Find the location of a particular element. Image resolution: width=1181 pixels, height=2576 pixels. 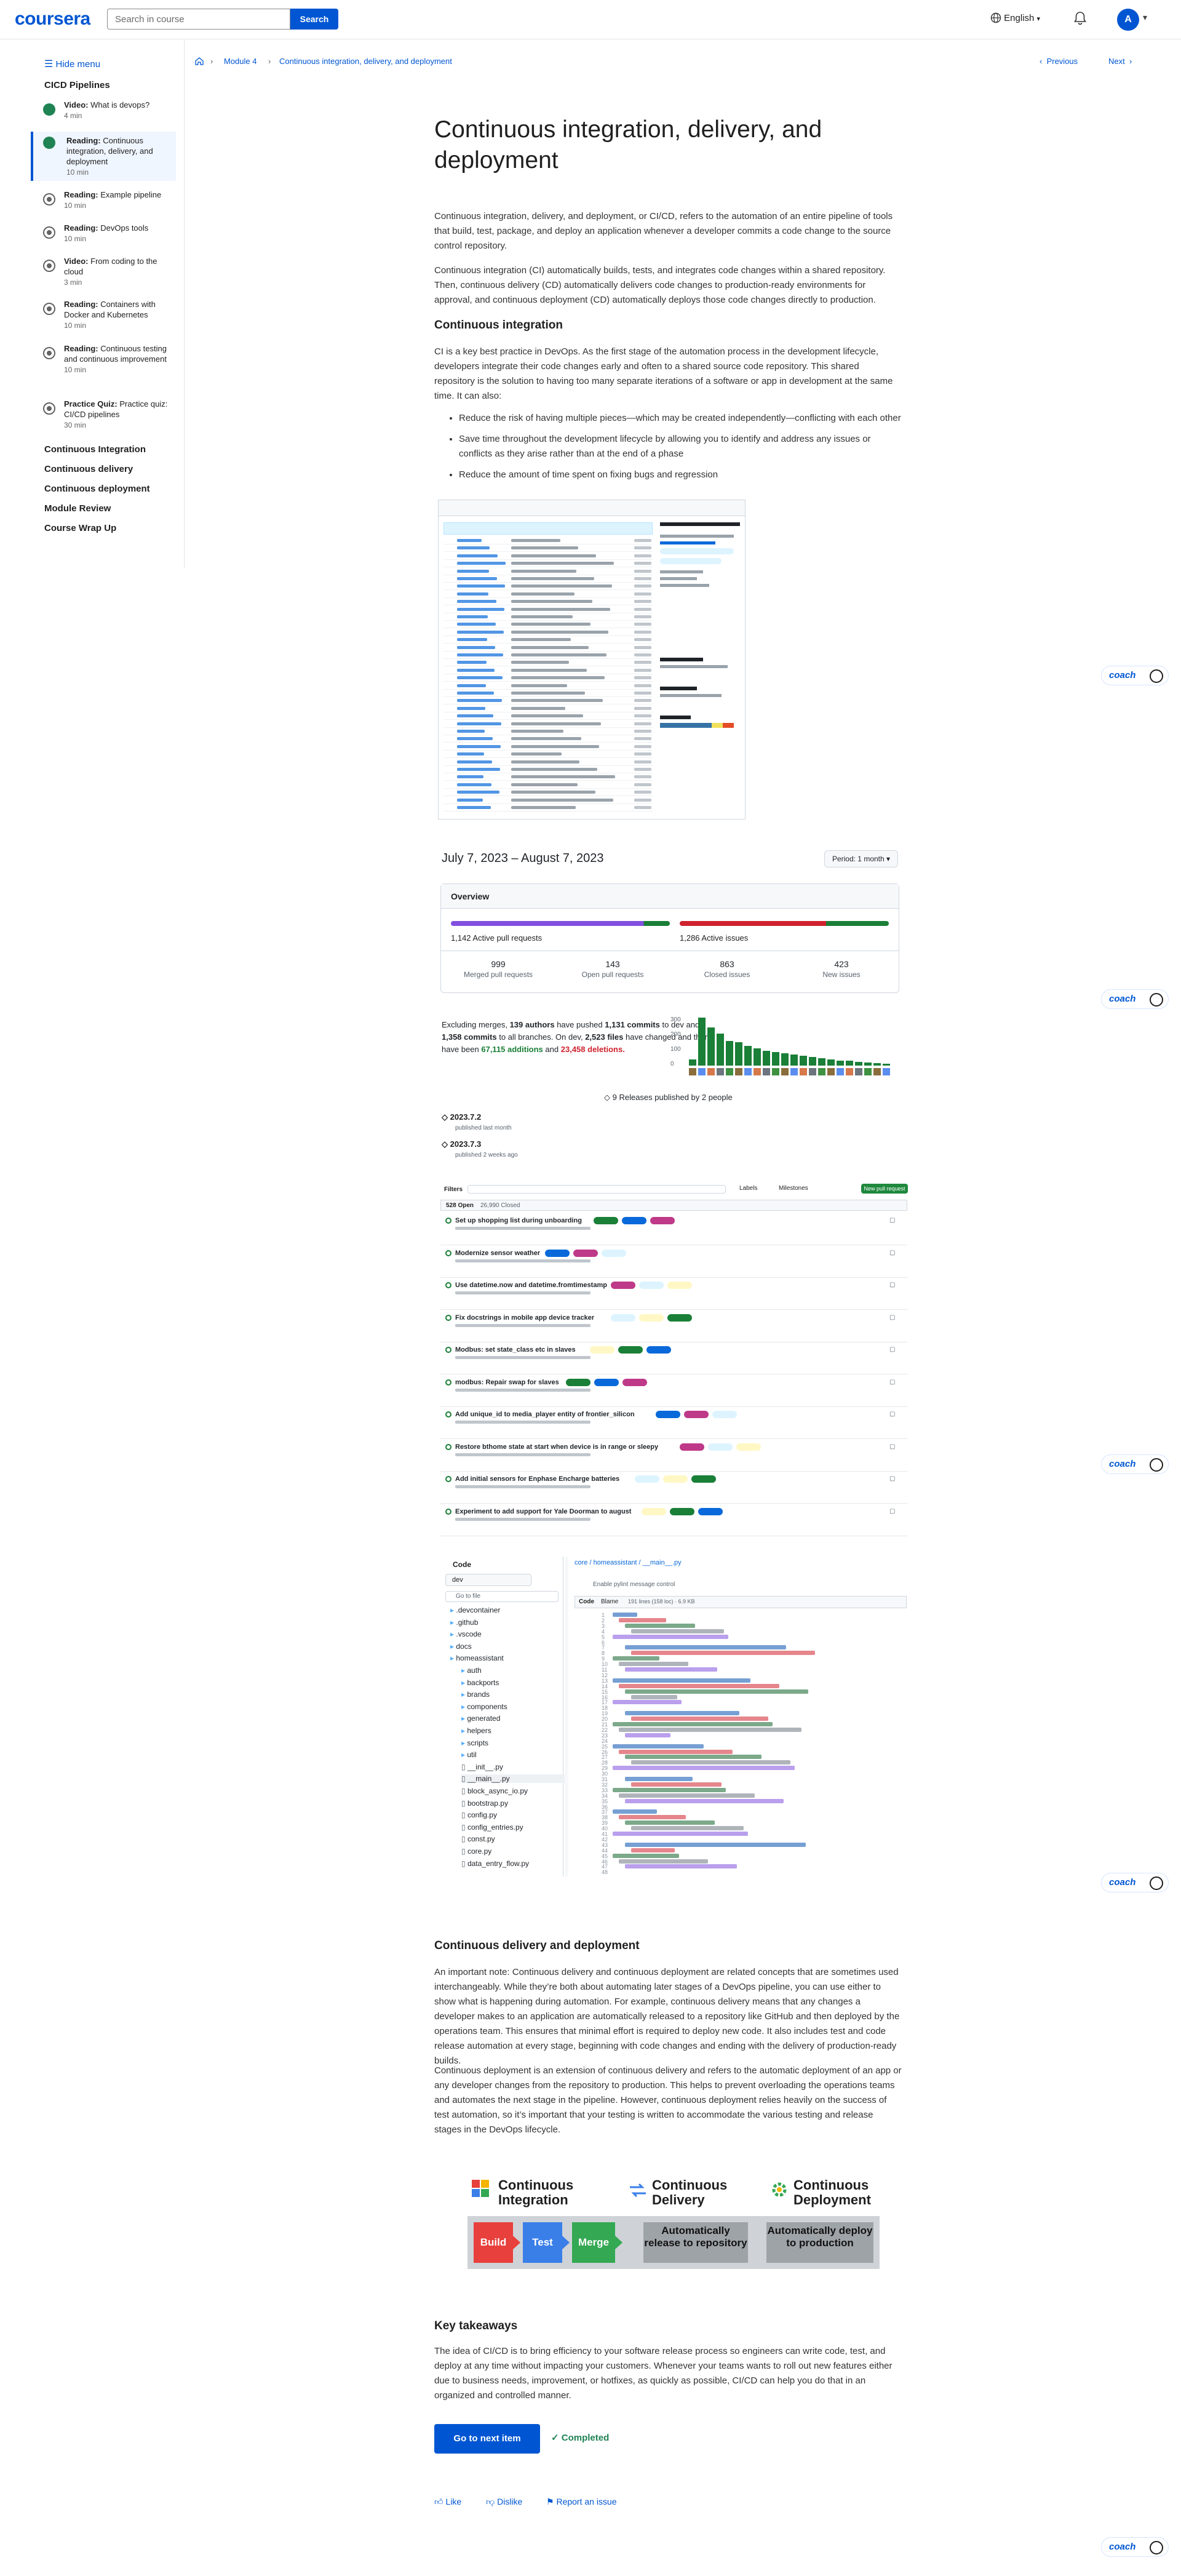

tree-item: ▯ config.py is located at coordinates (479, 1815).